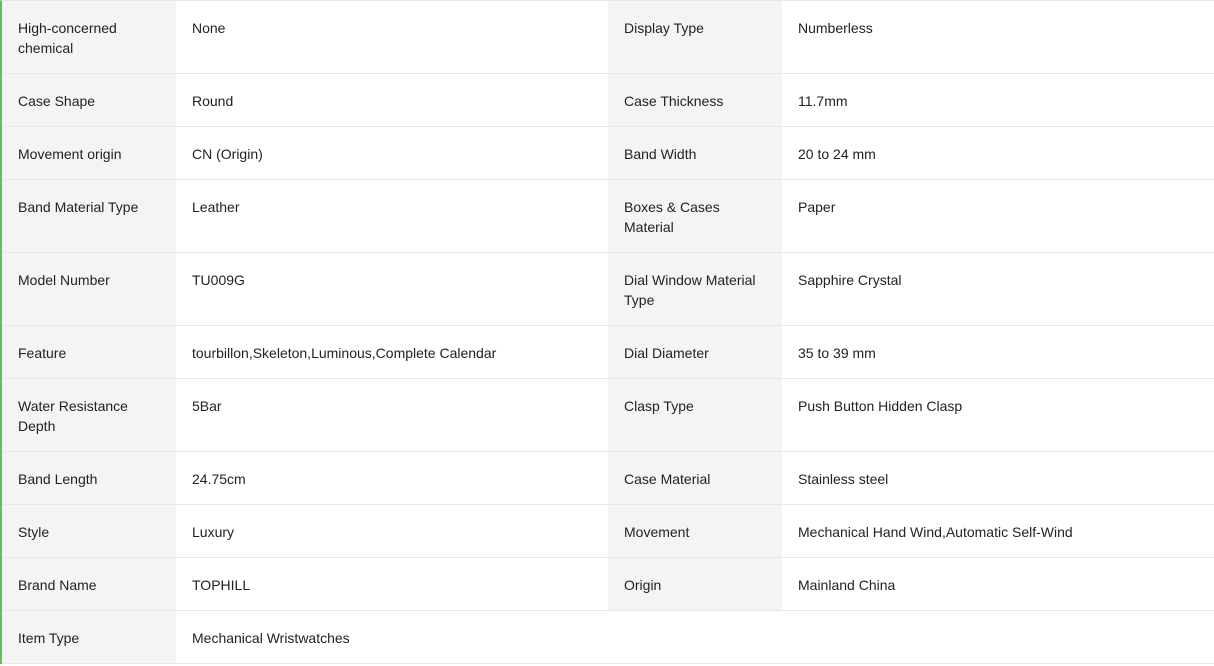 The width and height of the screenshot is (1214, 666). I want to click on spec-value: Mechanical Hand Wind,Automatic Self-Wind, so click(998, 531).